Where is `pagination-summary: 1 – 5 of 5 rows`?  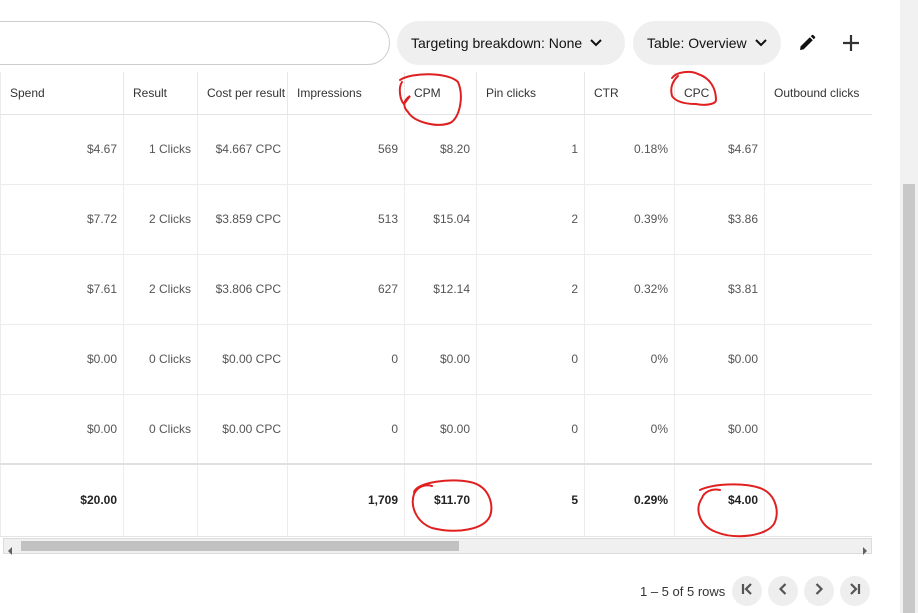
pagination-summary: 1 – 5 of 5 rows is located at coordinates (683, 591).